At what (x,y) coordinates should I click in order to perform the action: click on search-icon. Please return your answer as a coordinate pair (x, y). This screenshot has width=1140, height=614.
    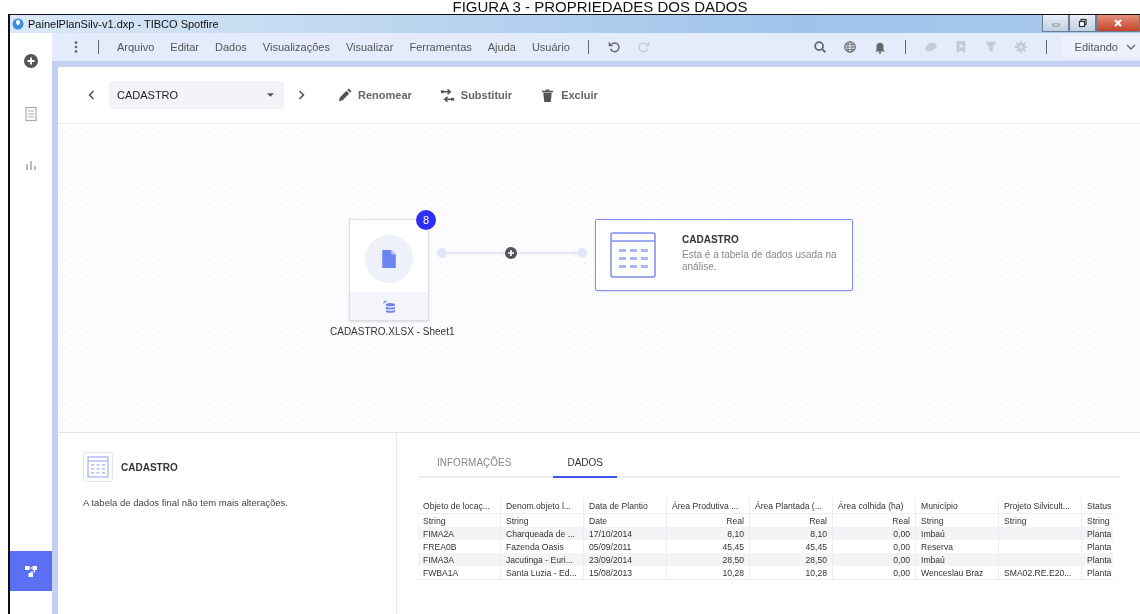
    Looking at the image, I should click on (819, 47).